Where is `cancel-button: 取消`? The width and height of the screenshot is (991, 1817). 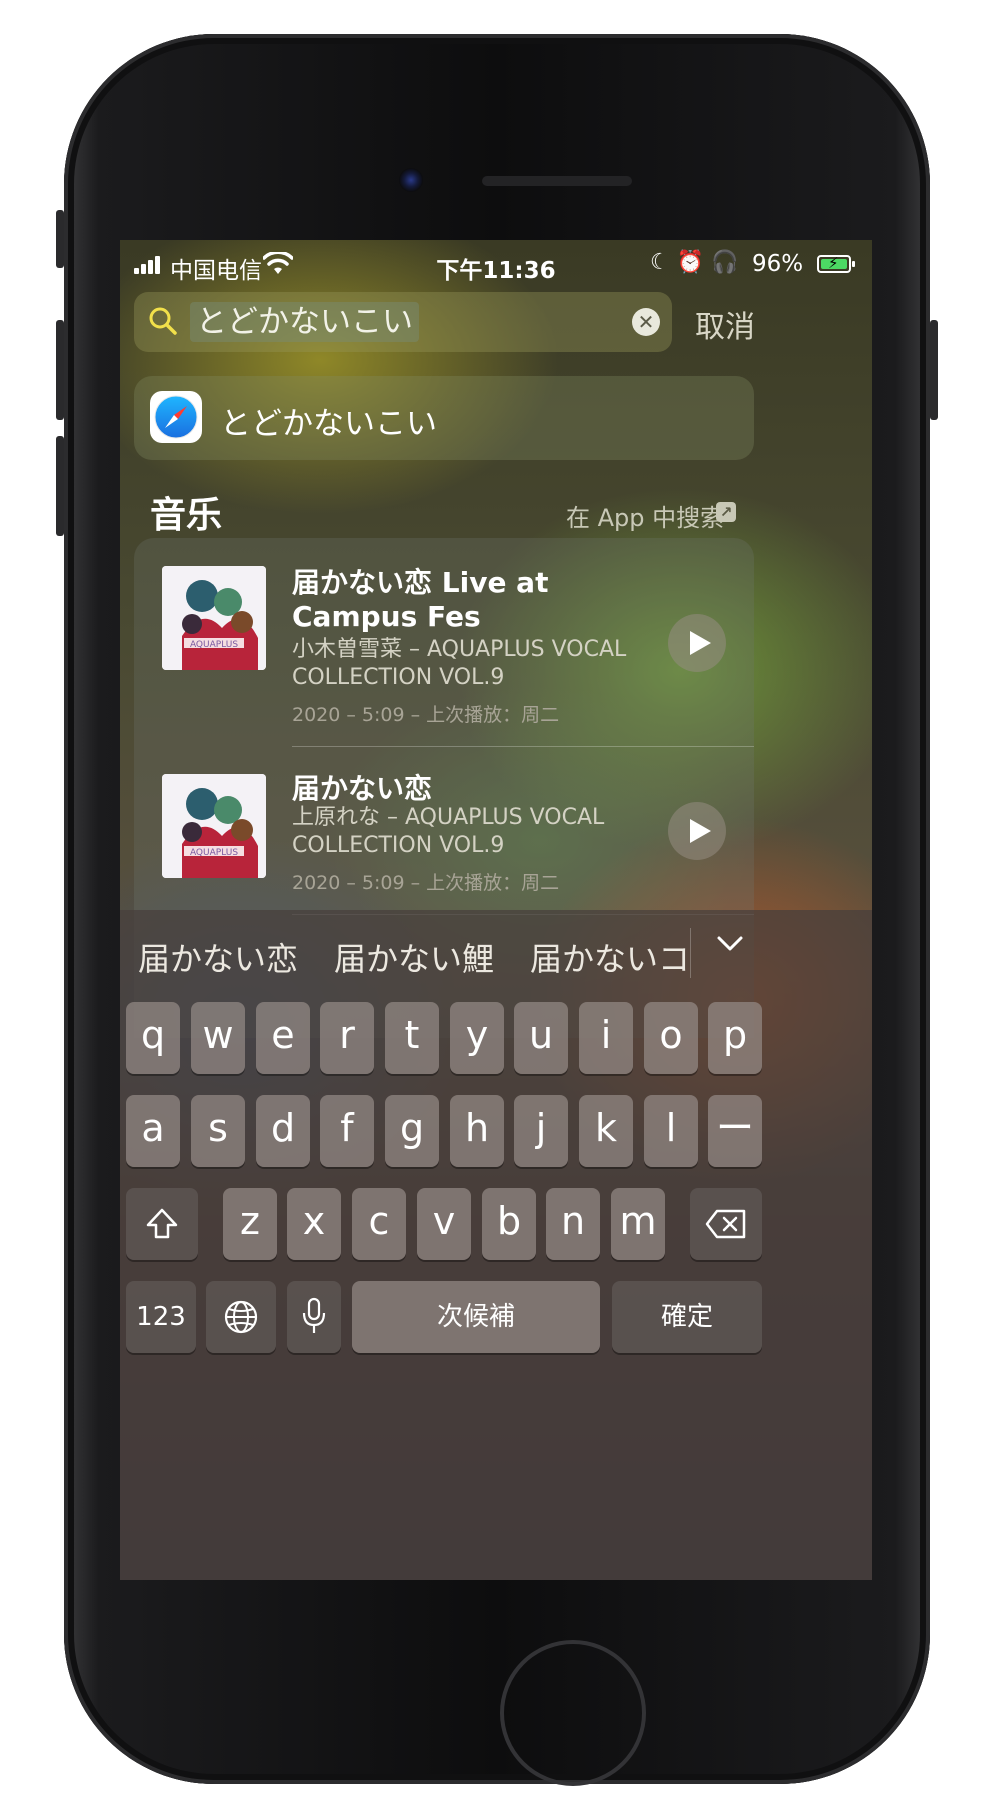 cancel-button: 取消 is located at coordinates (725, 324).